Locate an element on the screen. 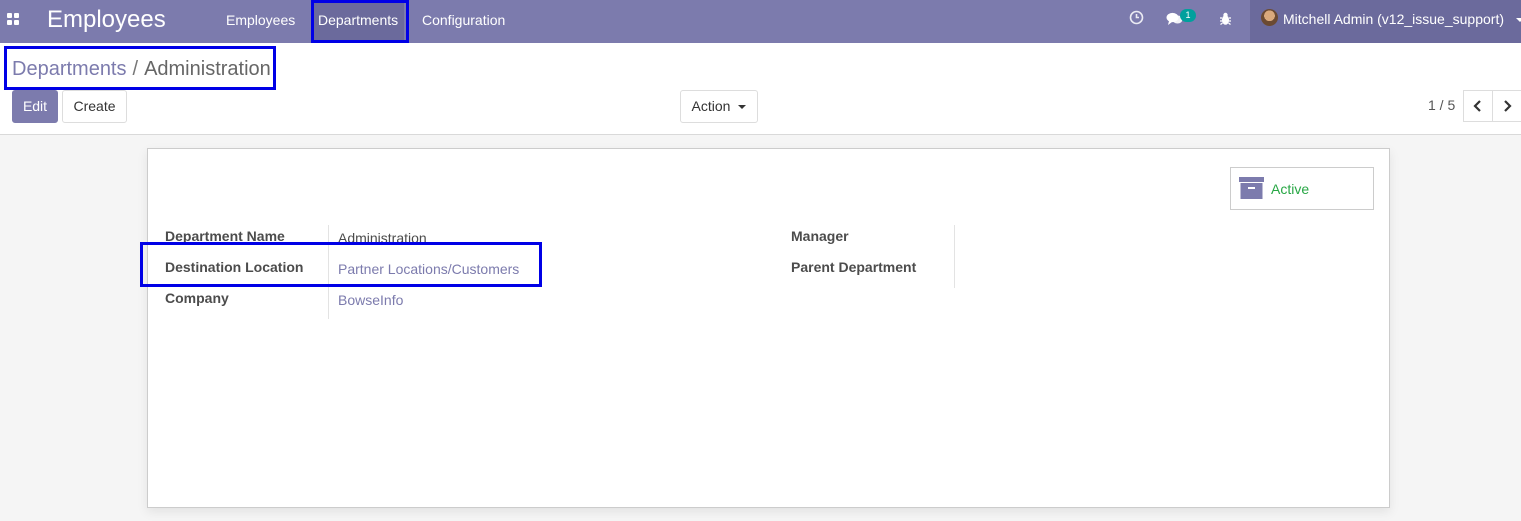 This screenshot has height=521, width=1521. app-title: Employees is located at coordinates (106, 19).